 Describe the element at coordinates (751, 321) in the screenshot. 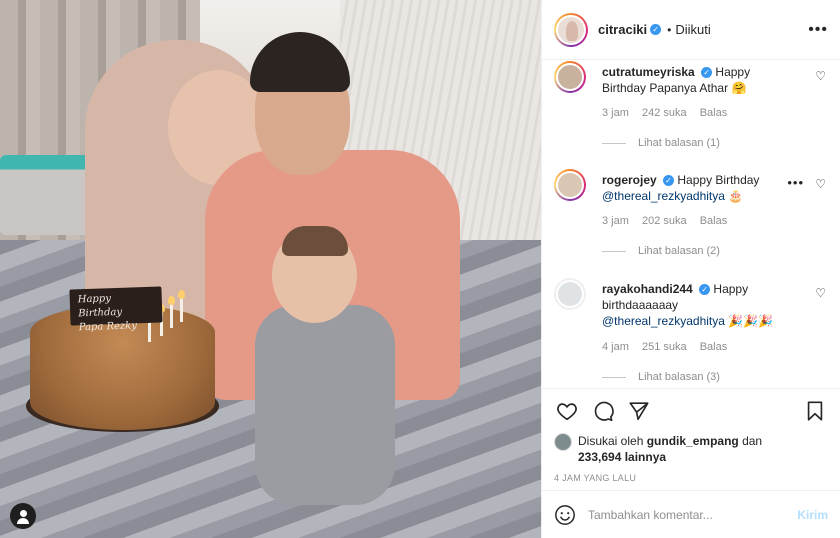

I see `comment-emoji: 🎉🎉🎉` at that location.